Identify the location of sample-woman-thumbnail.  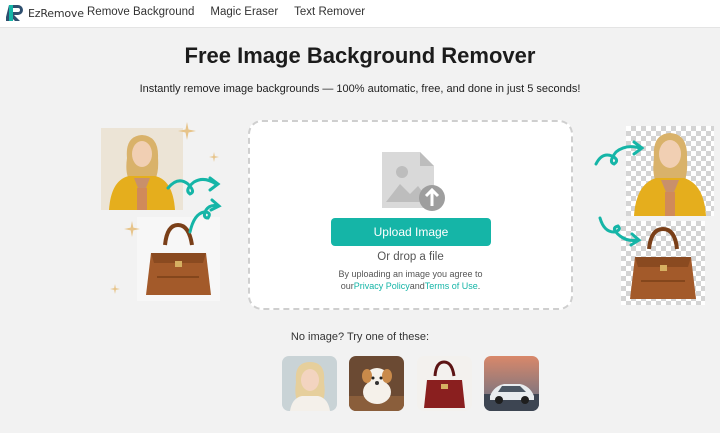
(309, 383).